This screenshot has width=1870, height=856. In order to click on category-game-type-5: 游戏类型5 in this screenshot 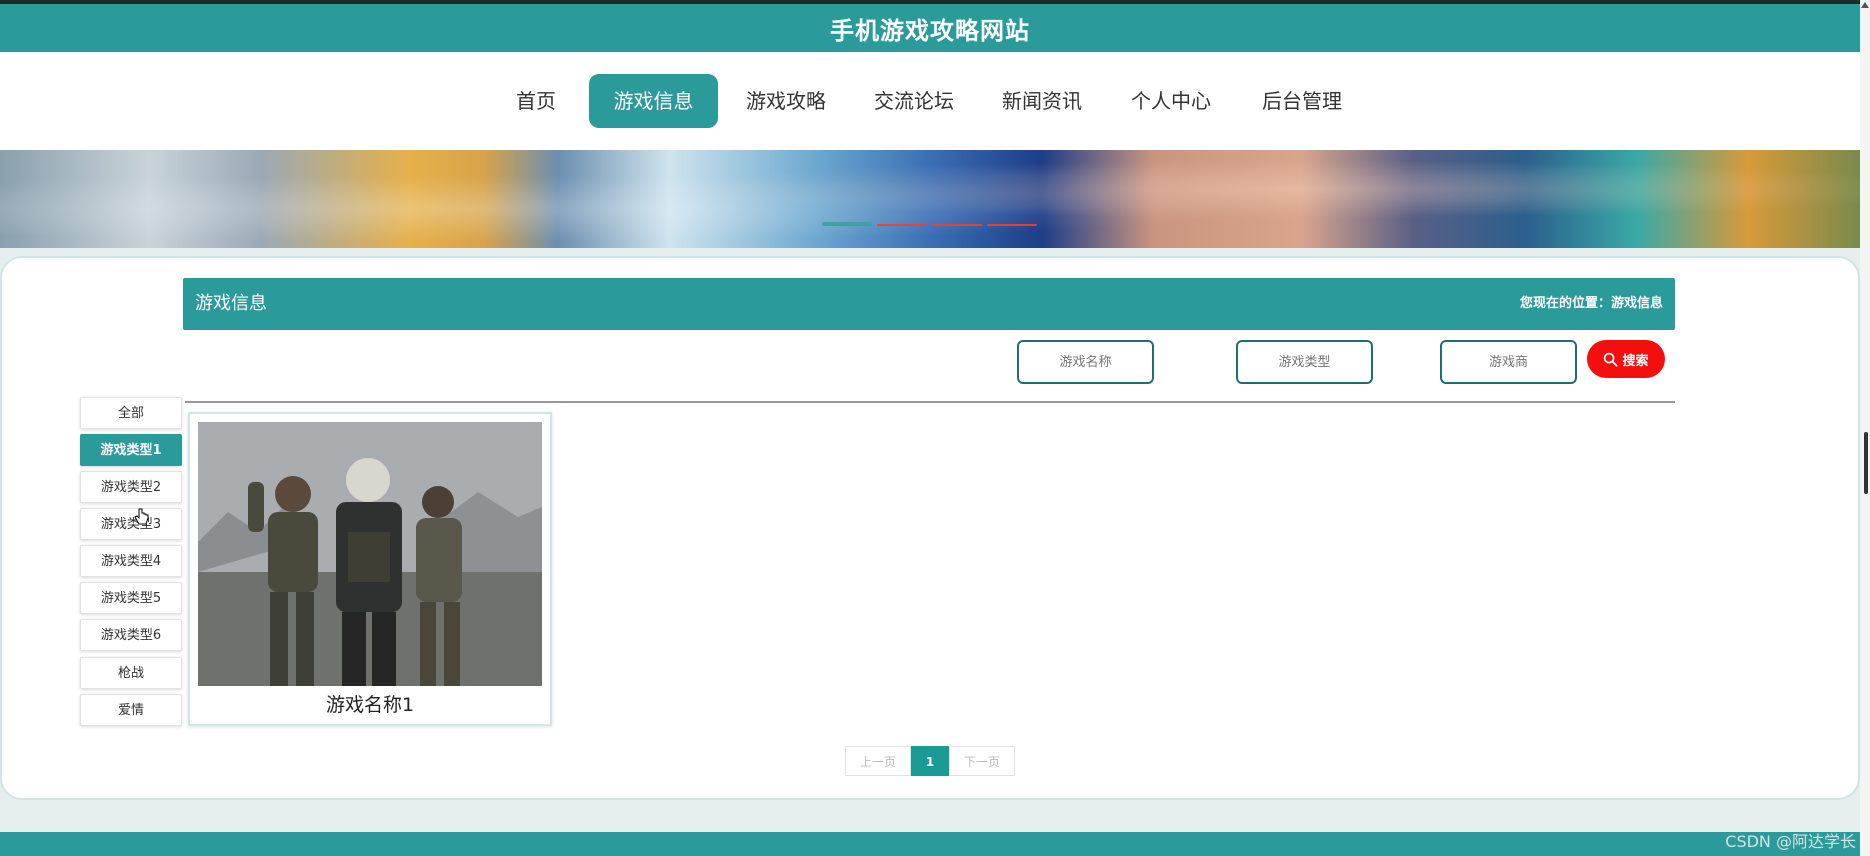, I will do `click(131, 598)`.